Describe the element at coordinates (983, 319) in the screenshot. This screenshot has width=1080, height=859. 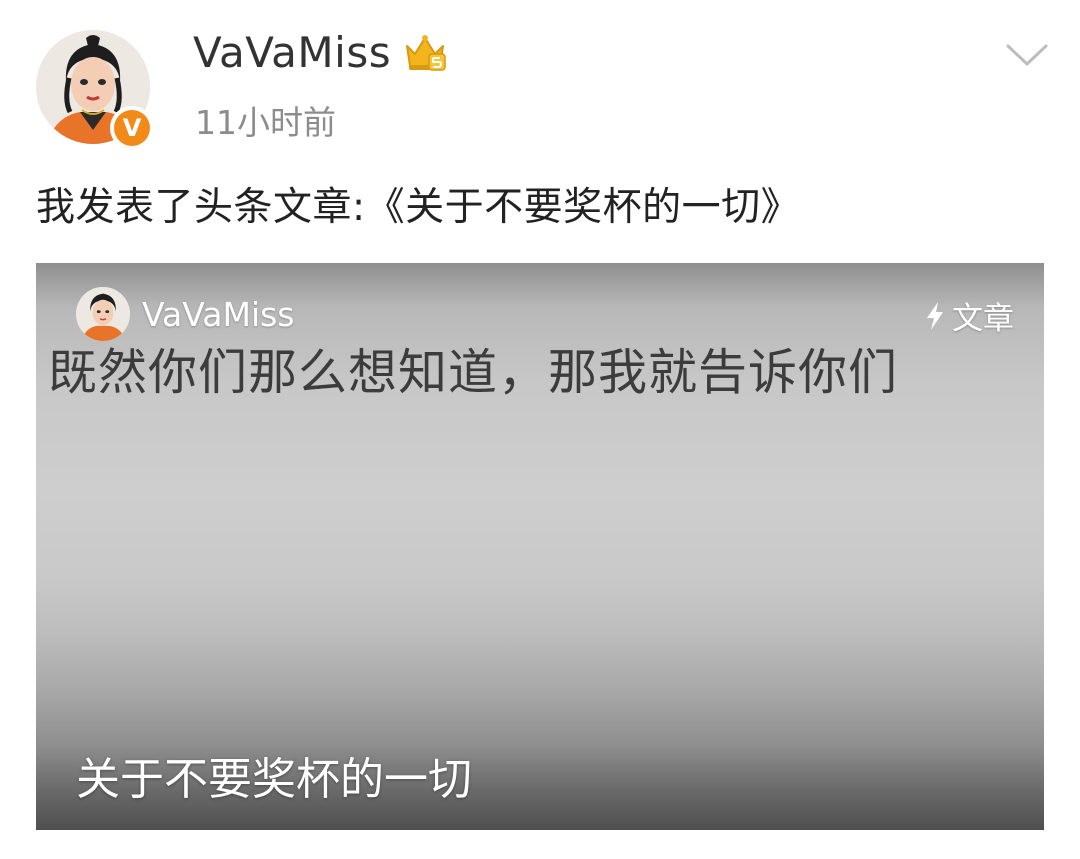
I see `article-type-text: 文章` at that location.